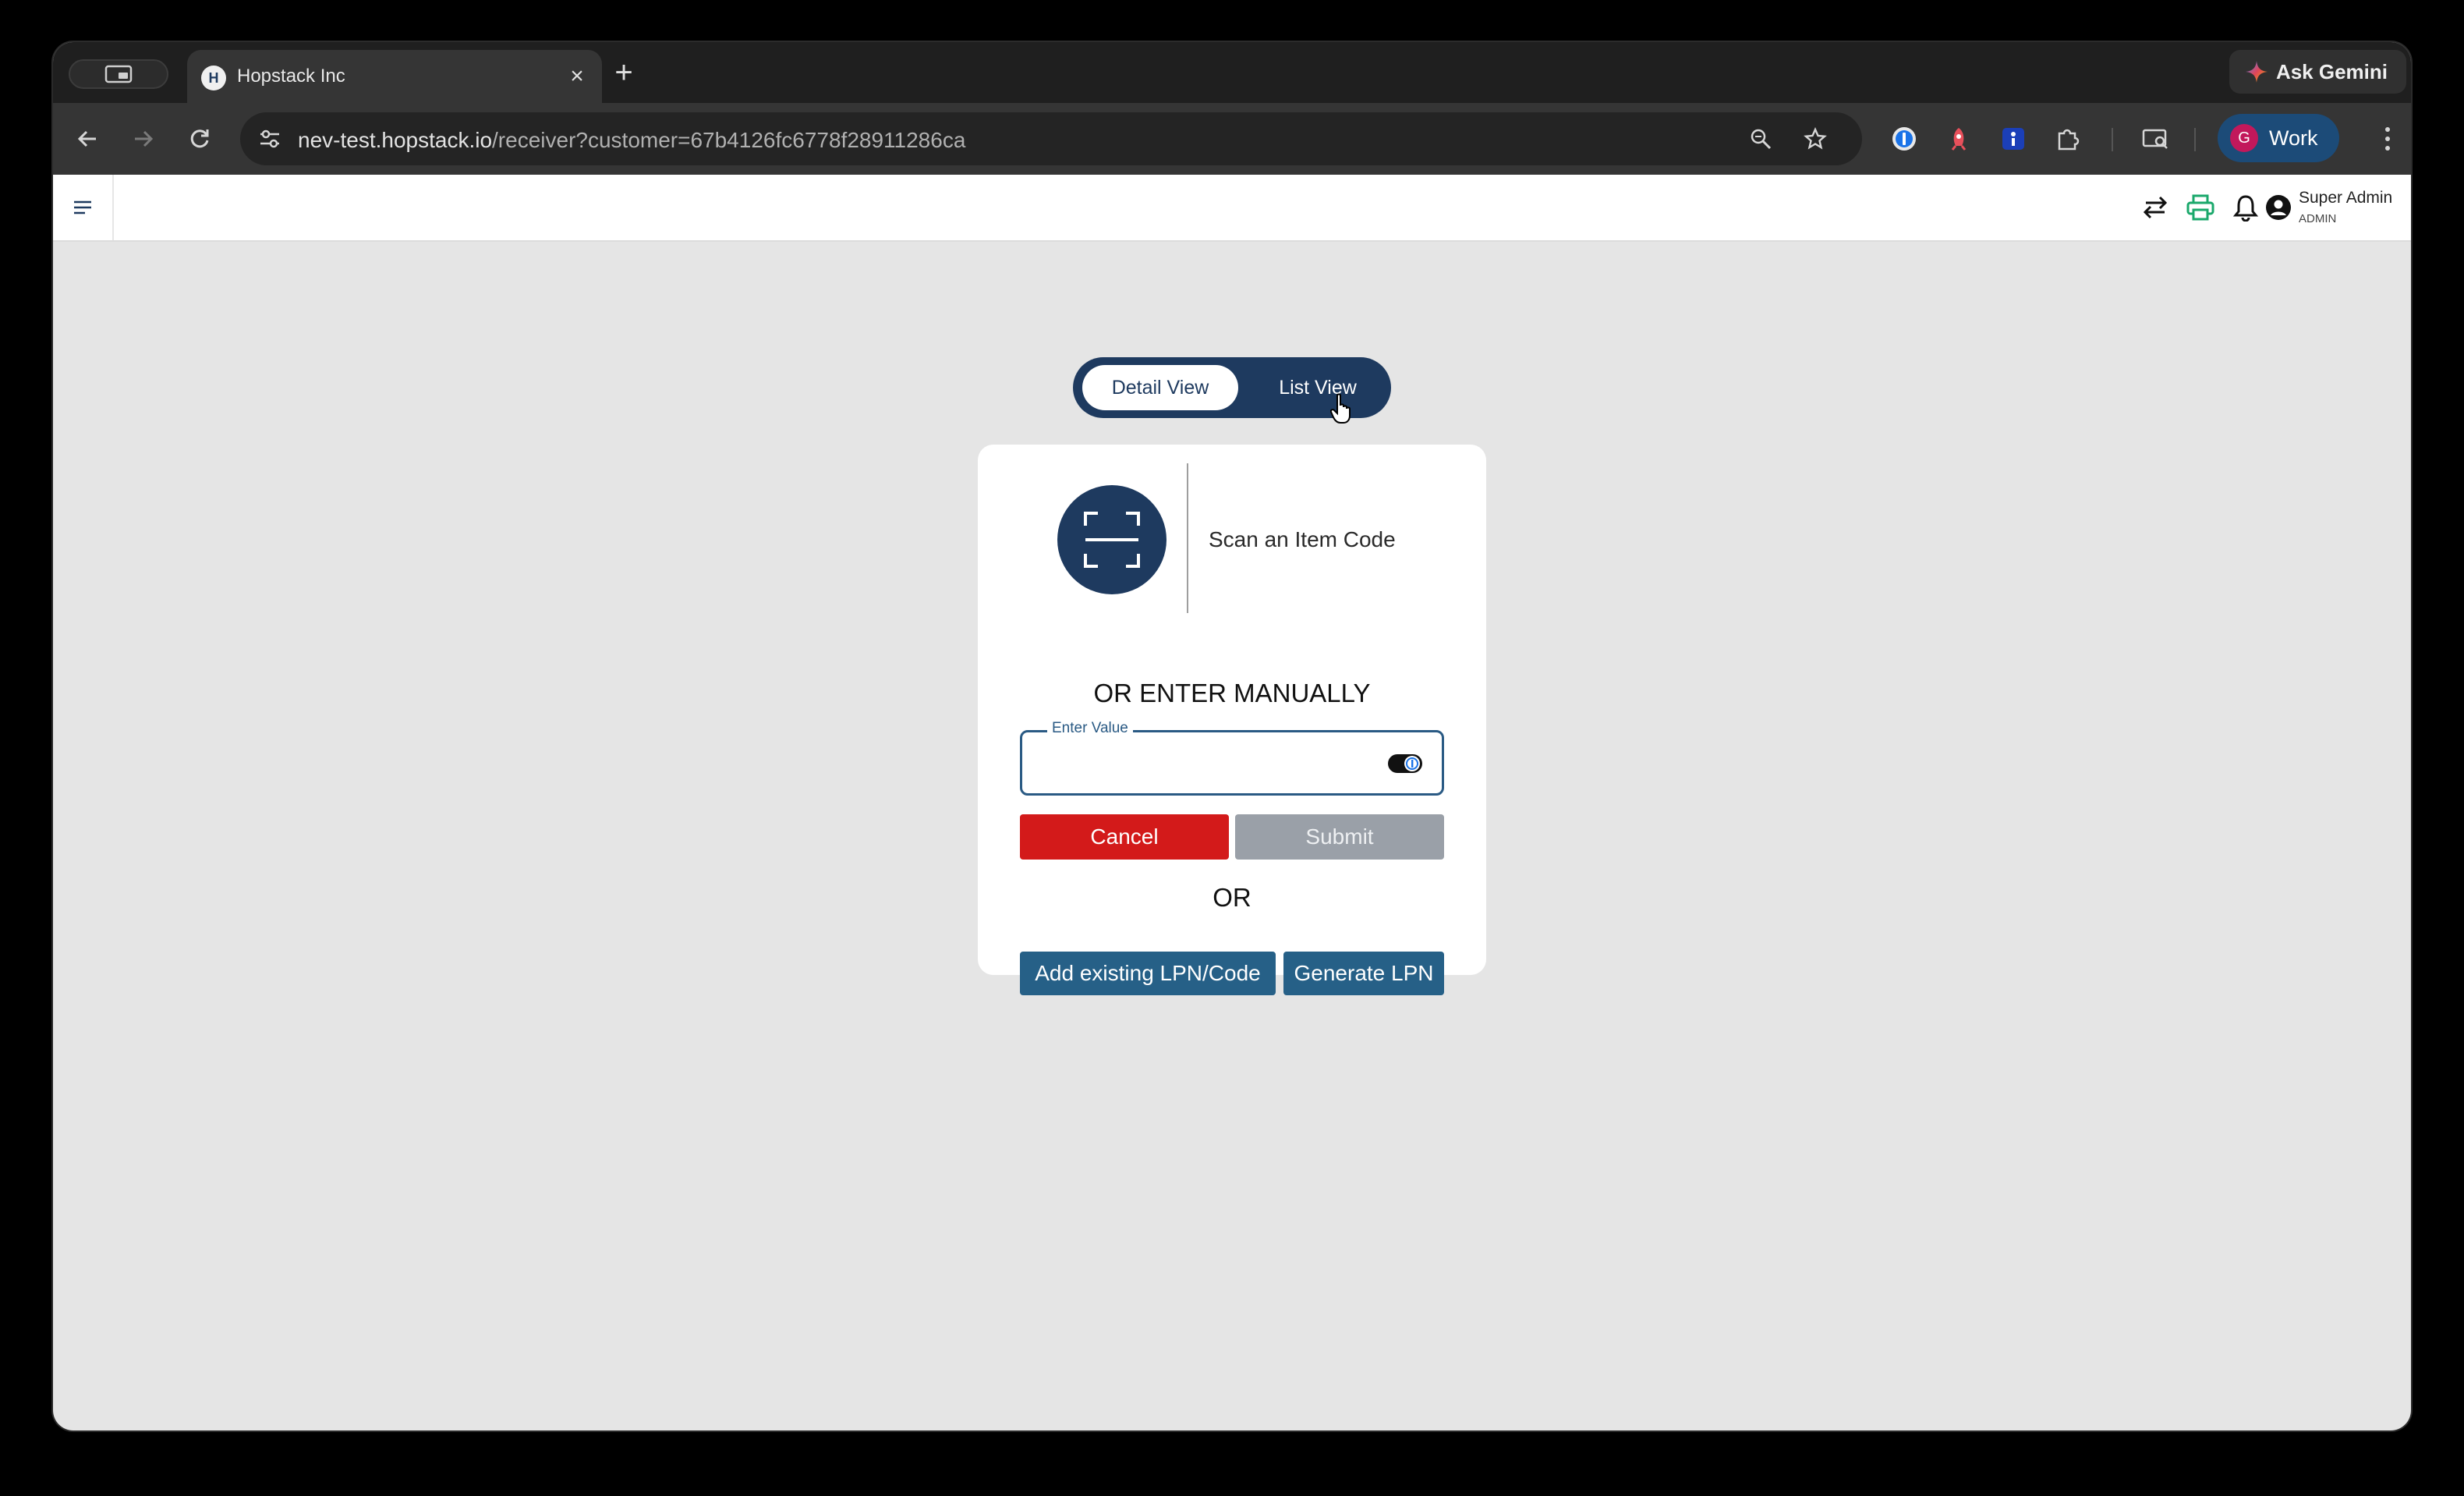  I want to click on back-arrow-icon, so click(86, 138).